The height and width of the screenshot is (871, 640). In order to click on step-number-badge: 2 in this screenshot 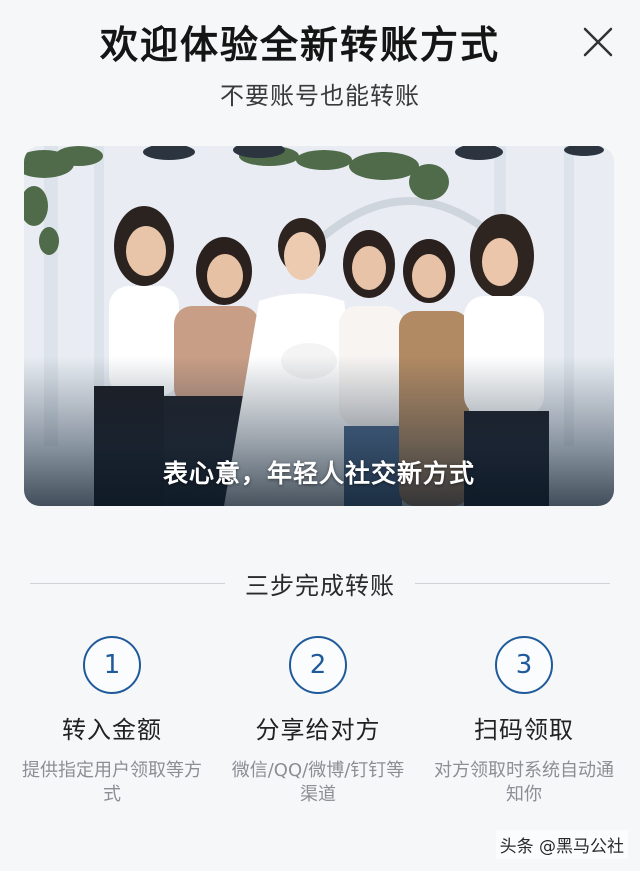, I will do `click(318, 665)`.